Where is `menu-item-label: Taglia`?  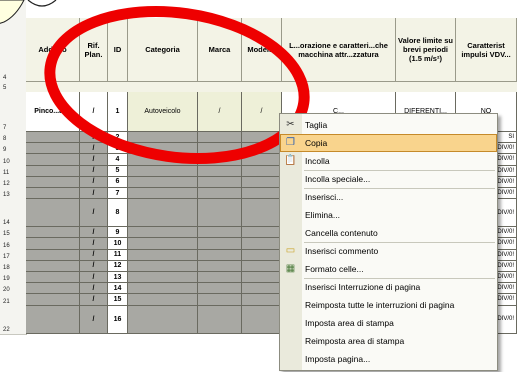
menu-item-label: Taglia is located at coordinates (316, 125).